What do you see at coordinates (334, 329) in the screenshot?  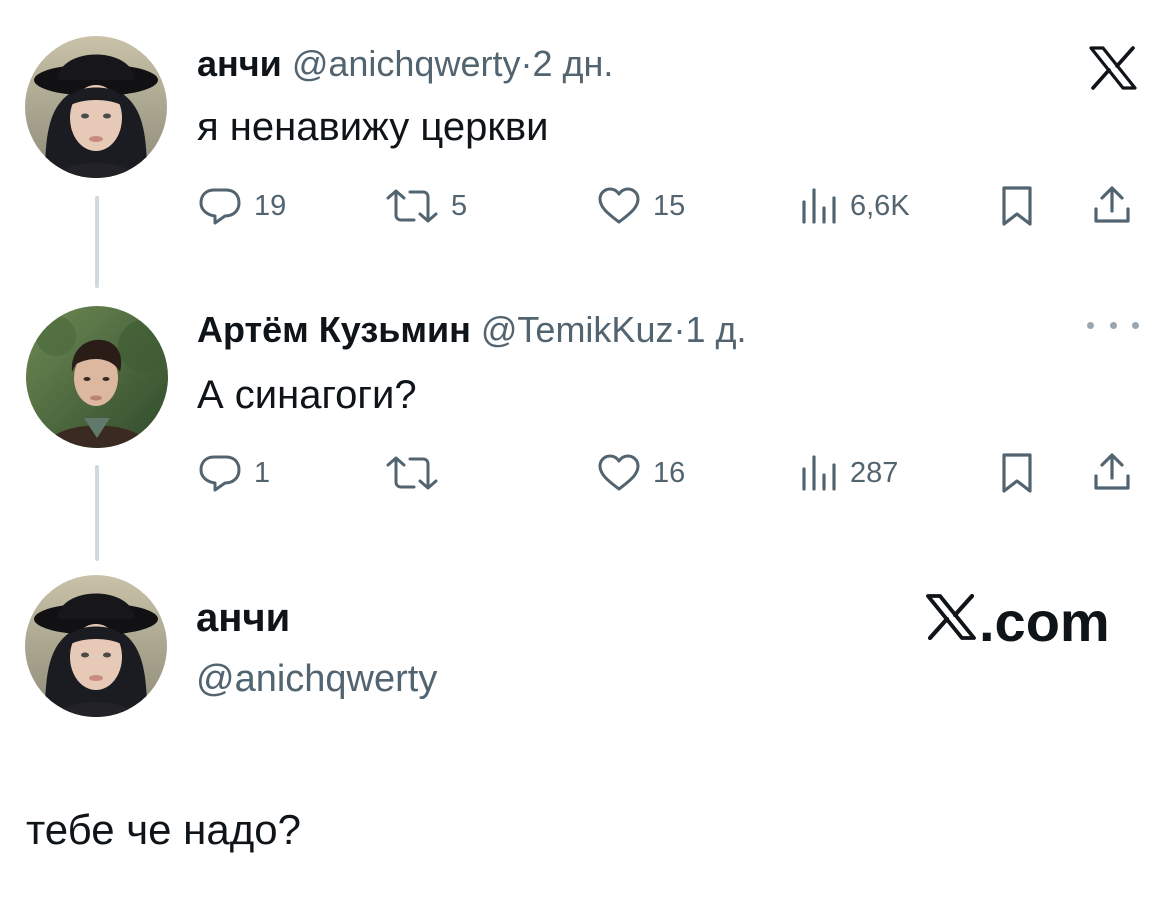 I see `tweet2-author-name: Артём Кузьмин` at bounding box center [334, 329].